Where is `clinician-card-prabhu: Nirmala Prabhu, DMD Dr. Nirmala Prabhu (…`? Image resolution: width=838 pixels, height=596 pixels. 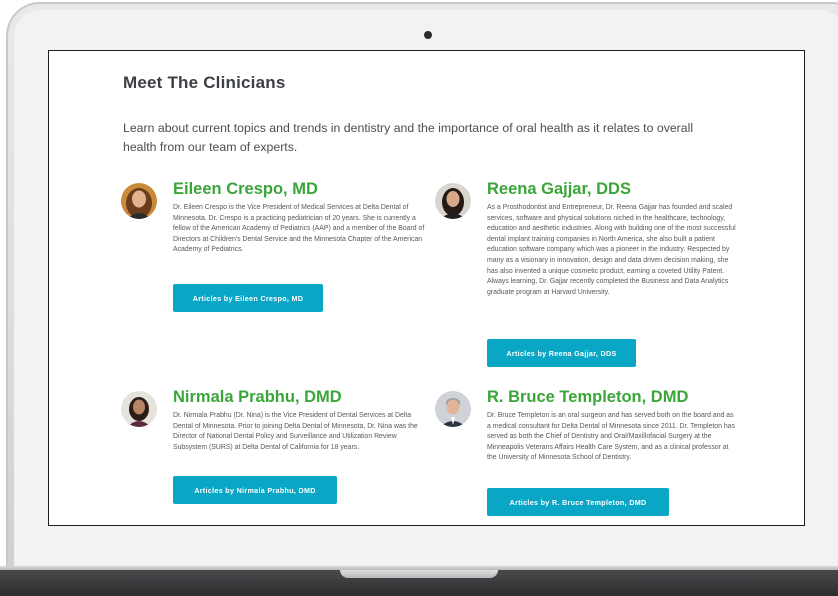 clinician-card-prabhu: Nirmala Prabhu, DMD Dr. Nirmala Prabhu (… is located at coordinates (269, 449).